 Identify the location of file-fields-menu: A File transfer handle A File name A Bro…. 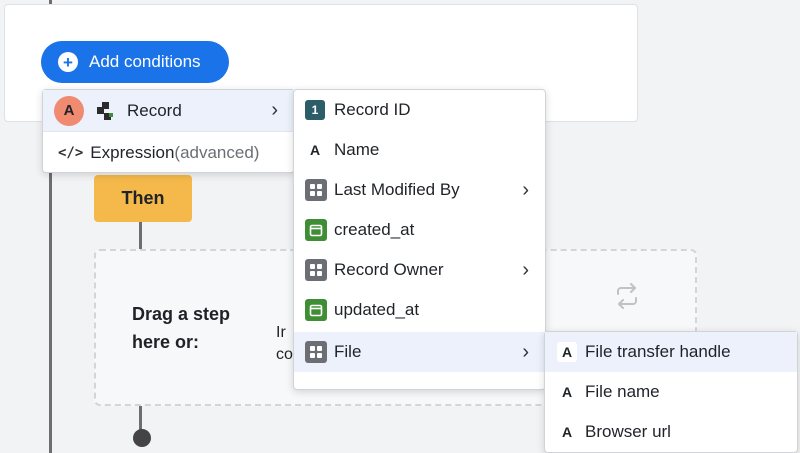
(671, 392).